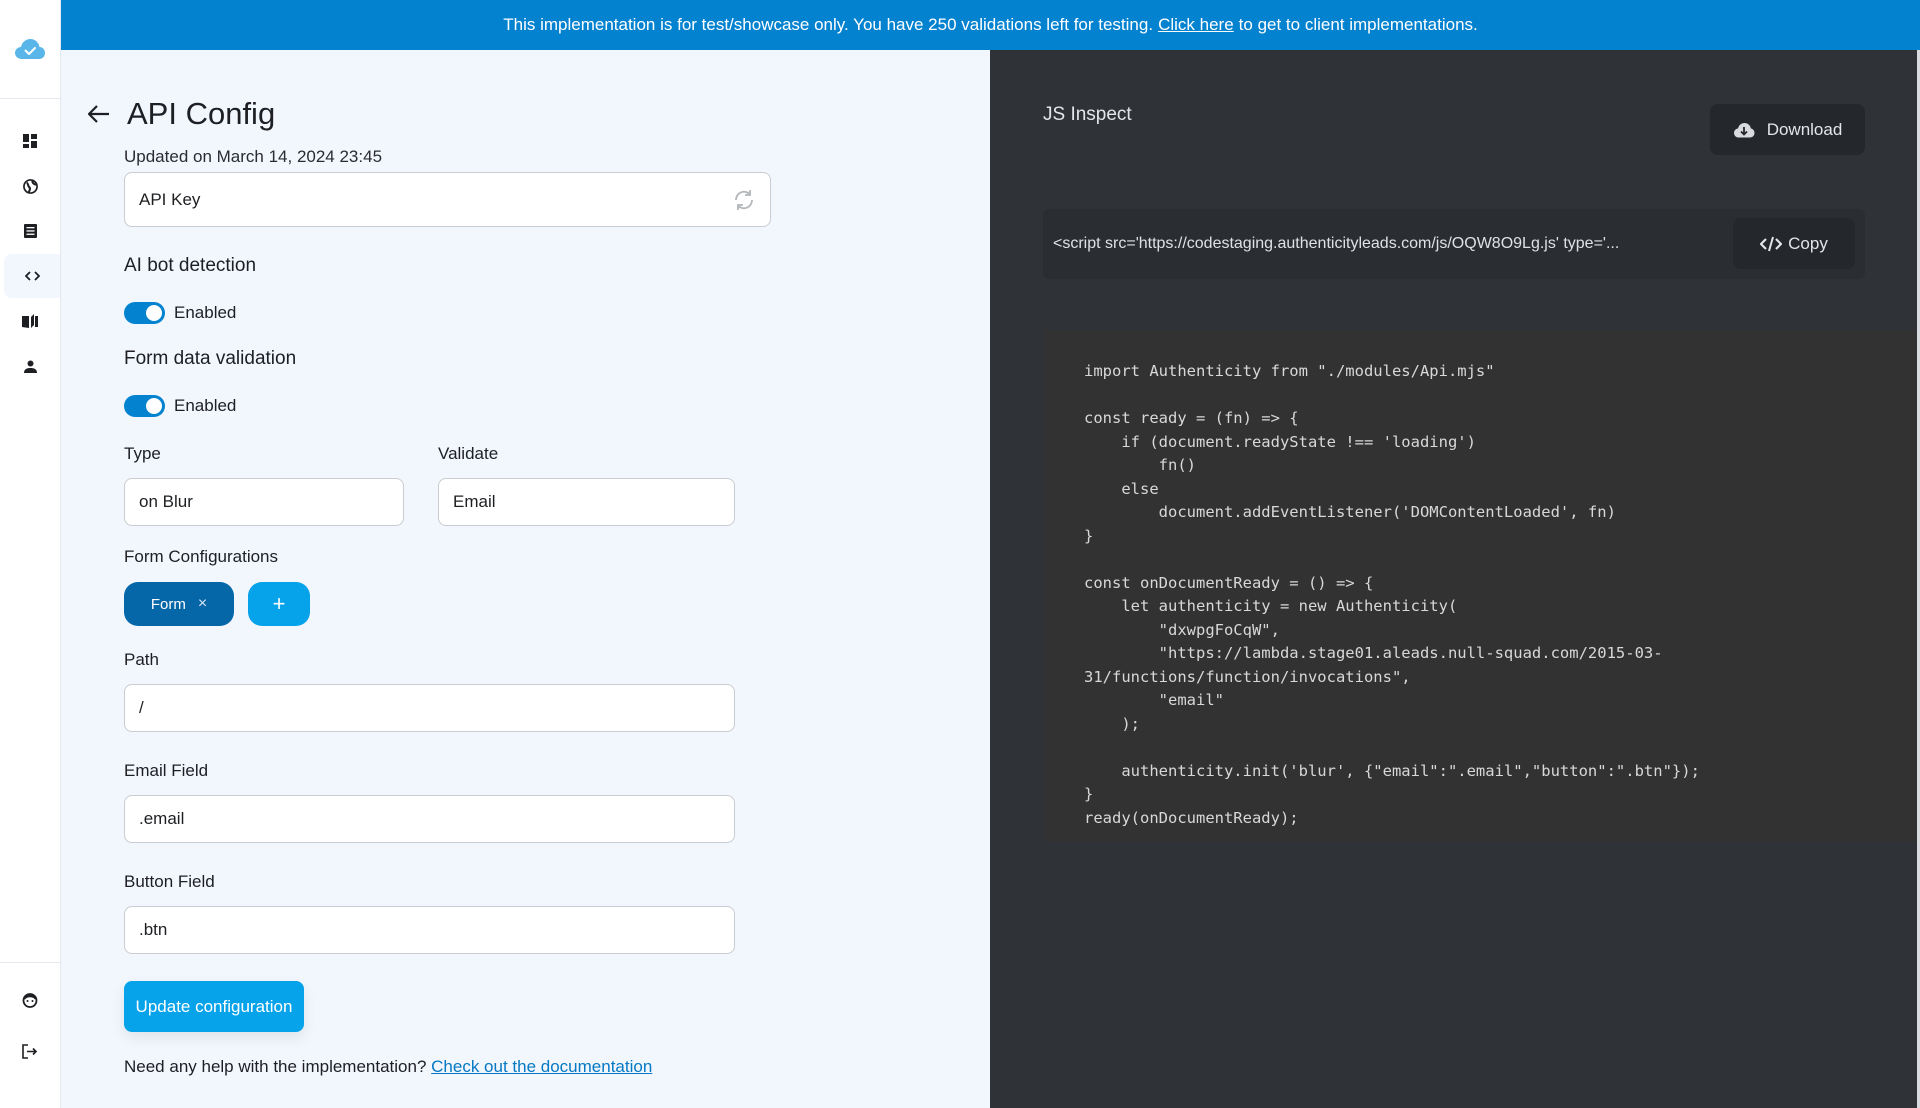 The height and width of the screenshot is (1108, 1920). I want to click on button-field-input: .btn, so click(429, 930).